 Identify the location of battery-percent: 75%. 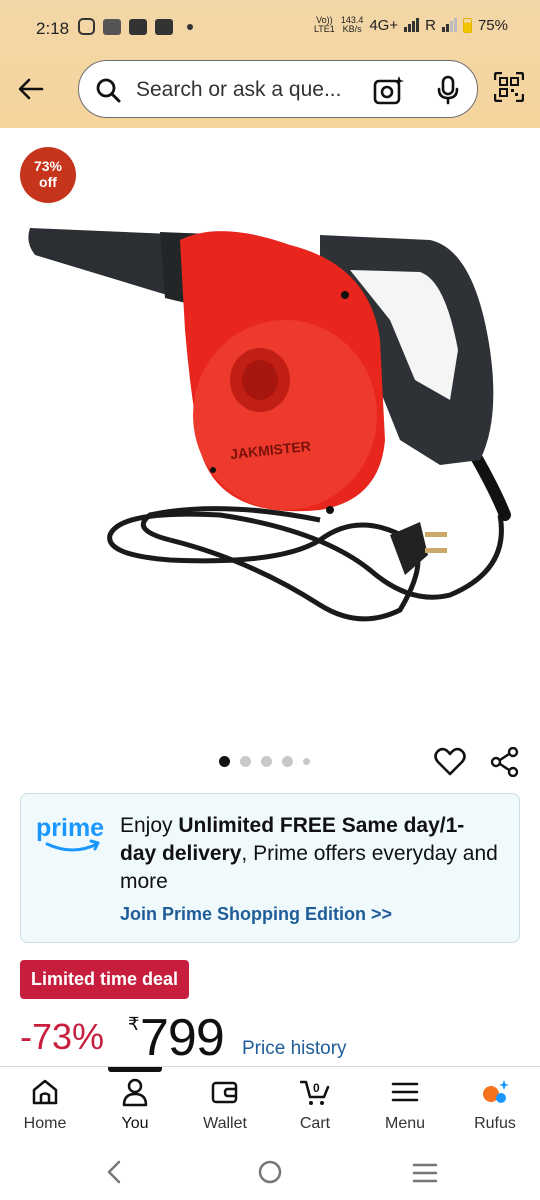
(492, 25).